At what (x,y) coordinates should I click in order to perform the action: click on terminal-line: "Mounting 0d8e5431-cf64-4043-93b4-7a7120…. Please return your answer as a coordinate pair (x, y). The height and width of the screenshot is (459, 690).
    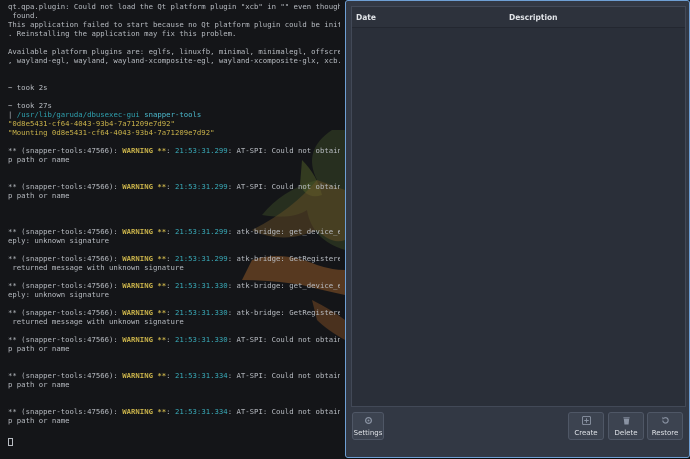
    Looking at the image, I should click on (174, 132).